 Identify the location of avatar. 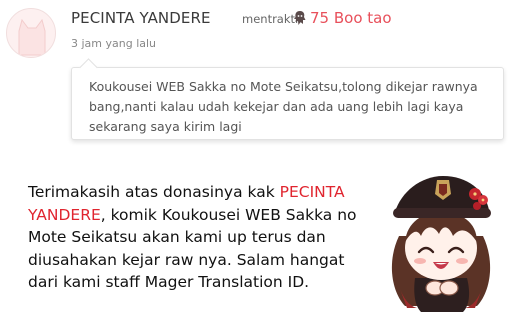
(31, 33).